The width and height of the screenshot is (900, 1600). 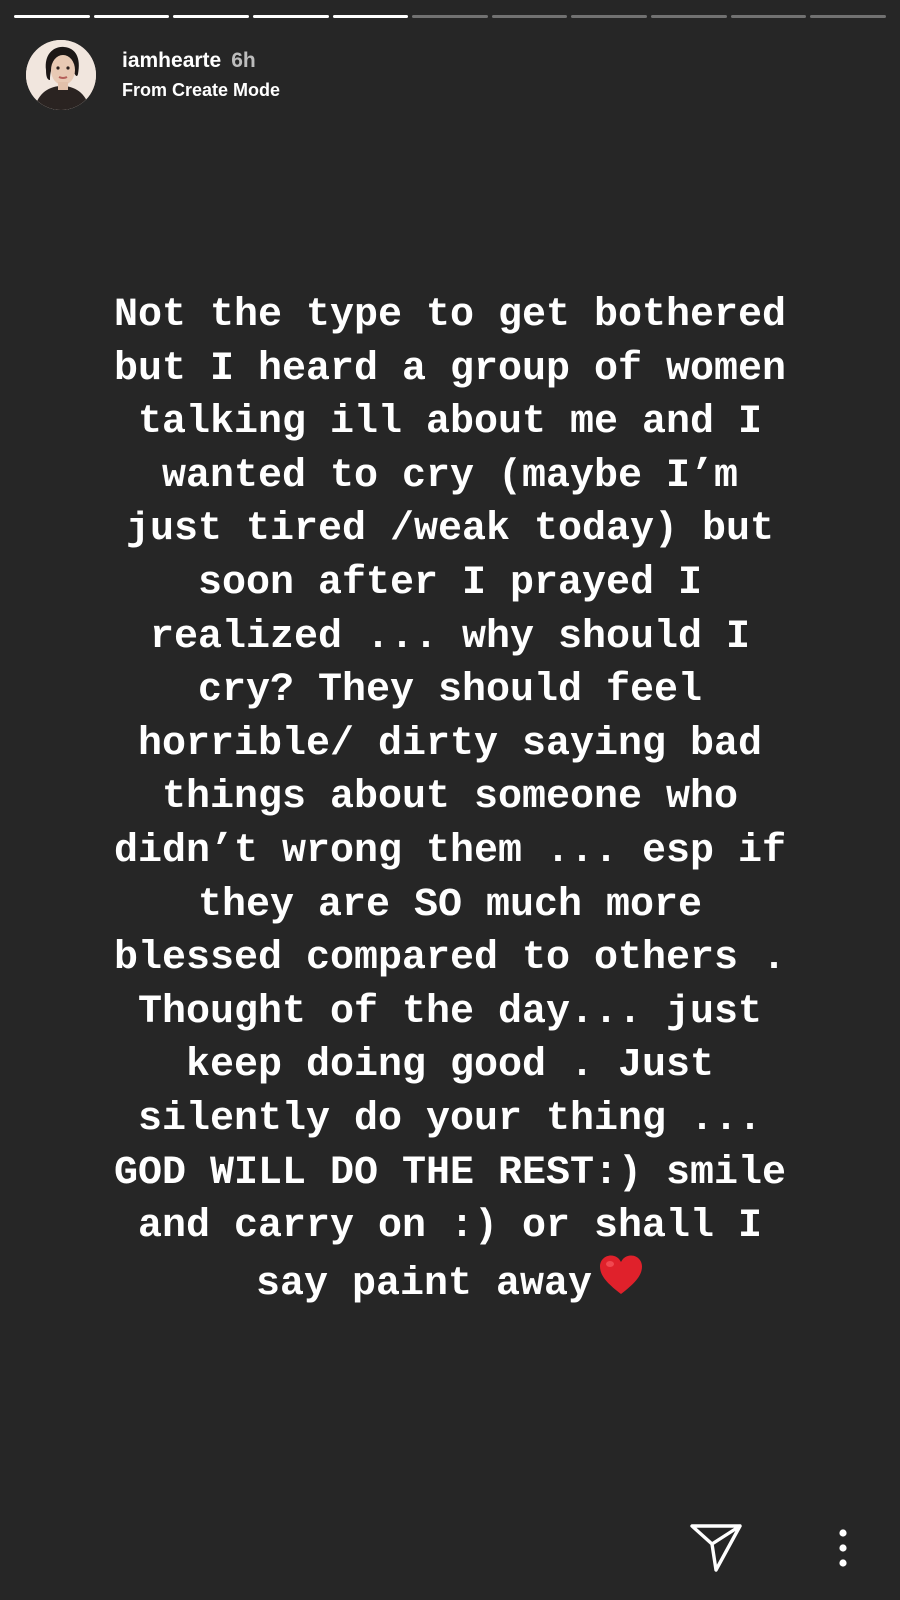 What do you see at coordinates (450, 798) in the screenshot?
I see `story-text-line: things about someone who` at bounding box center [450, 798].